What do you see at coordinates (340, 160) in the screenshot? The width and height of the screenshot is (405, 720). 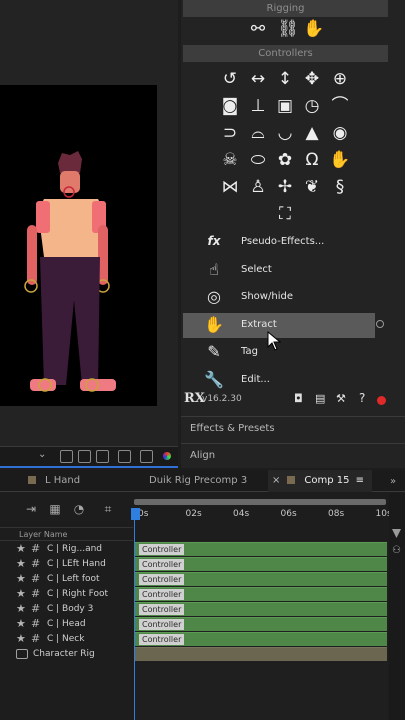 I see `hand-icon: ✋` at bounding box center [340, 160].